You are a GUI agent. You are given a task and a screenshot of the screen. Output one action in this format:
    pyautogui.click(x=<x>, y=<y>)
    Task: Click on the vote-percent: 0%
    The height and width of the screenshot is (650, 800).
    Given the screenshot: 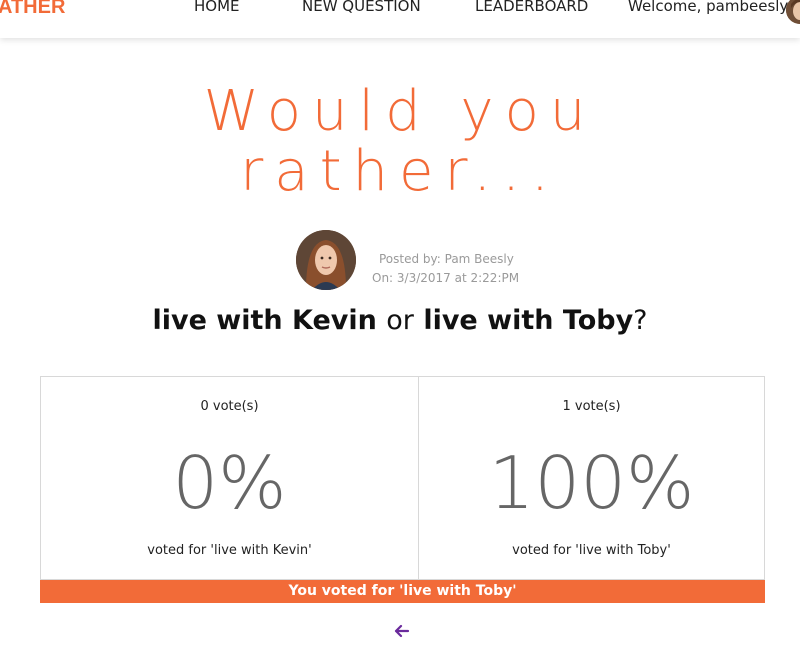 What is the action you would take?
    pyautogui.click(x=229, y=483)
    